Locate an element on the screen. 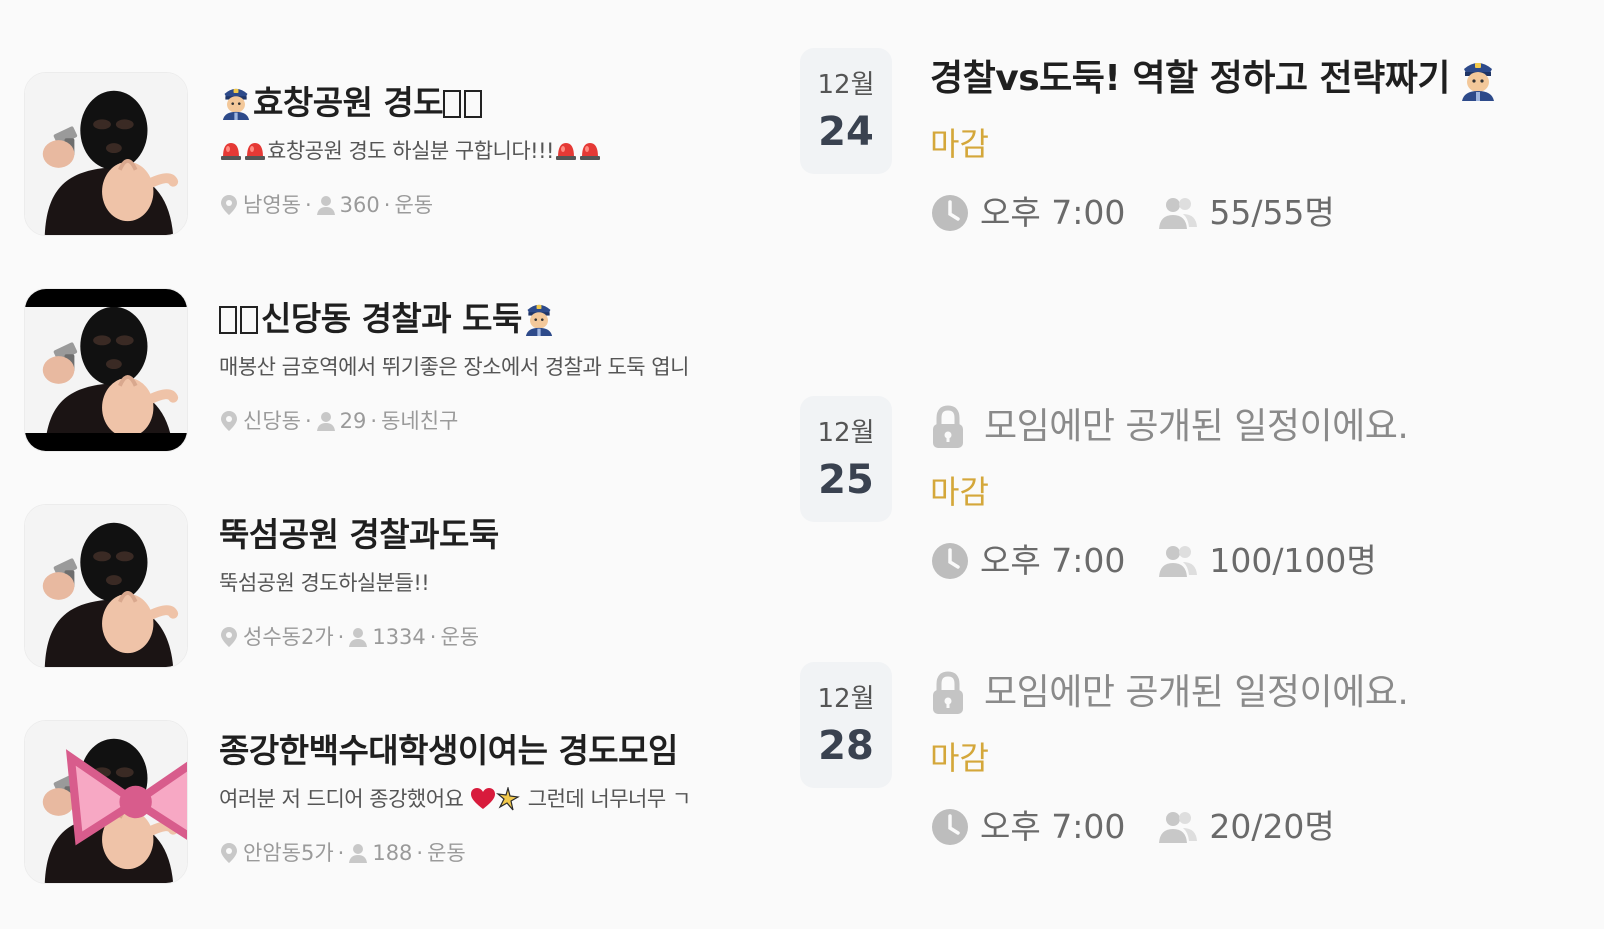  group-meta: 남영동 · 360 · 운동 is located at coordinates (499, 205).